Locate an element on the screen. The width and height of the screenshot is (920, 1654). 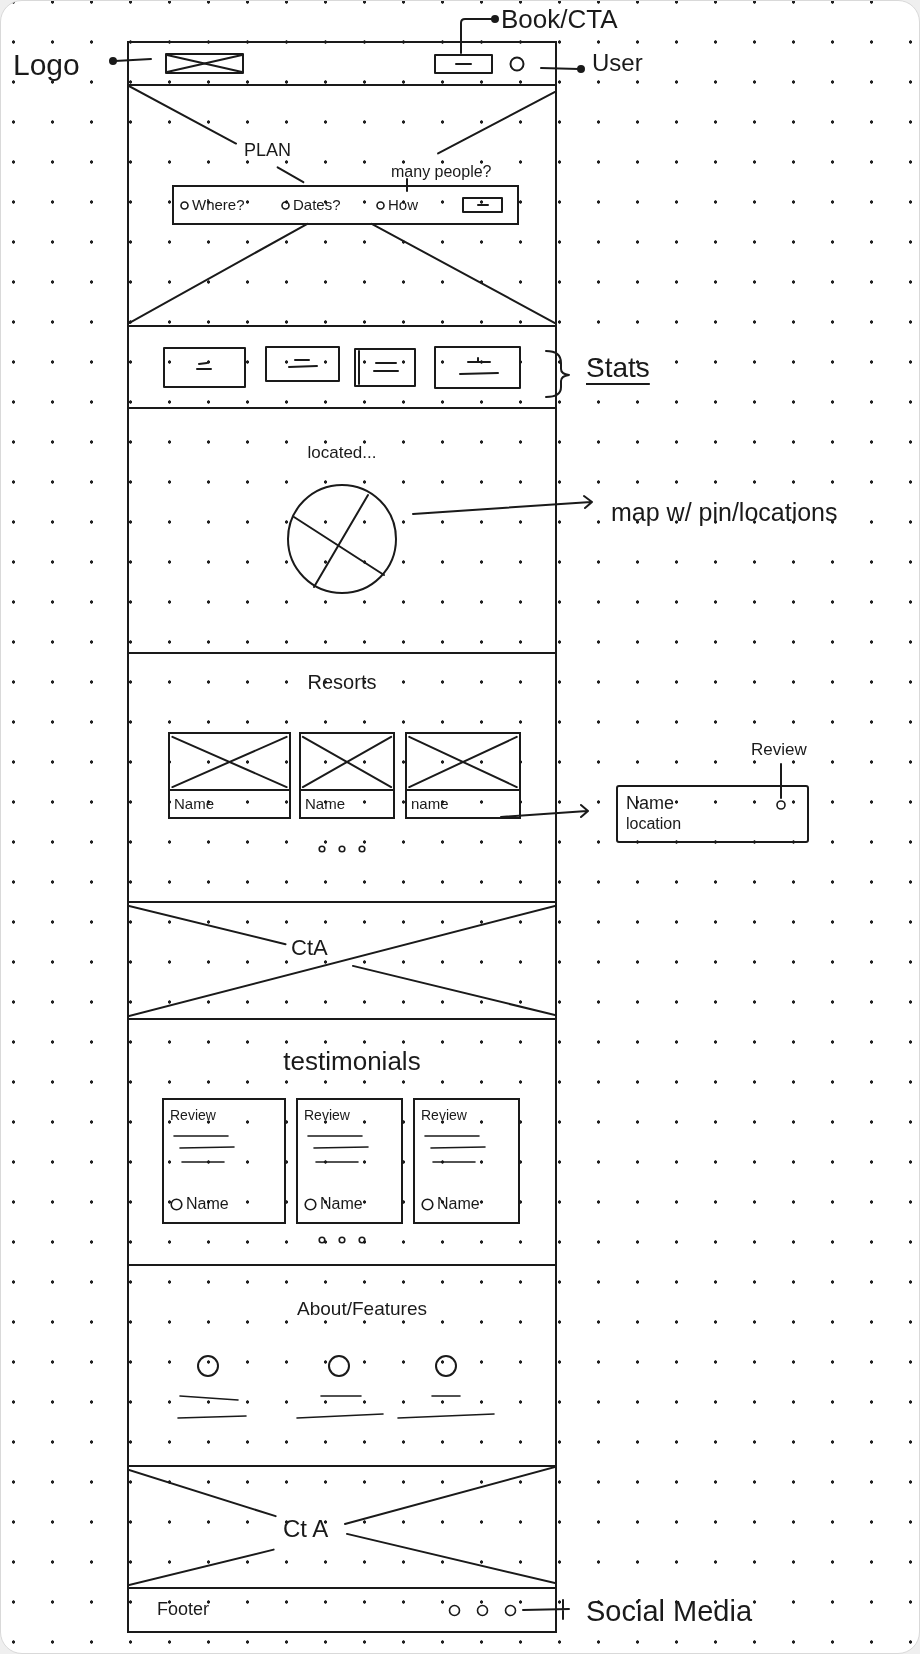
cta-label: CtA is located at coordinates (309, 948).